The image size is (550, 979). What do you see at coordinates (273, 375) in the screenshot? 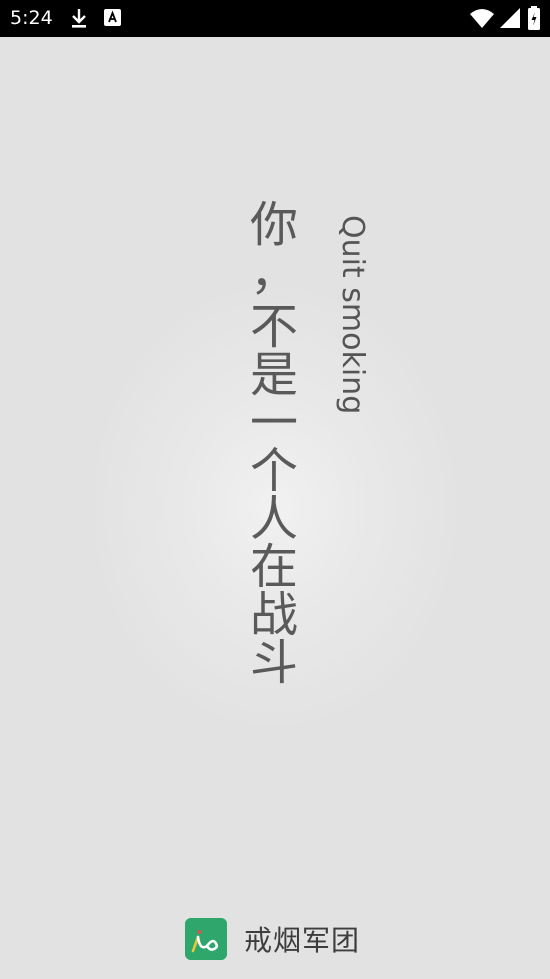
I see `slogan-char: 是` at bounding box center [273, 375].